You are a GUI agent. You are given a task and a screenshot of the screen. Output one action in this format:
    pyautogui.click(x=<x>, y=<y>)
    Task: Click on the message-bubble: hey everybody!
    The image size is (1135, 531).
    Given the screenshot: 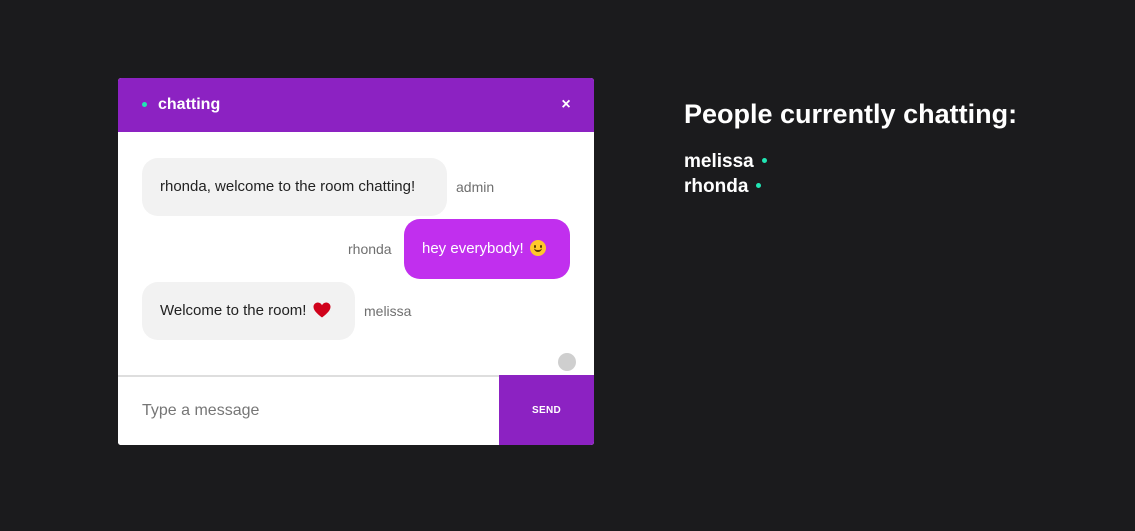 What is the action you would take?
    pyautogui.click(x=487, y=249)
    